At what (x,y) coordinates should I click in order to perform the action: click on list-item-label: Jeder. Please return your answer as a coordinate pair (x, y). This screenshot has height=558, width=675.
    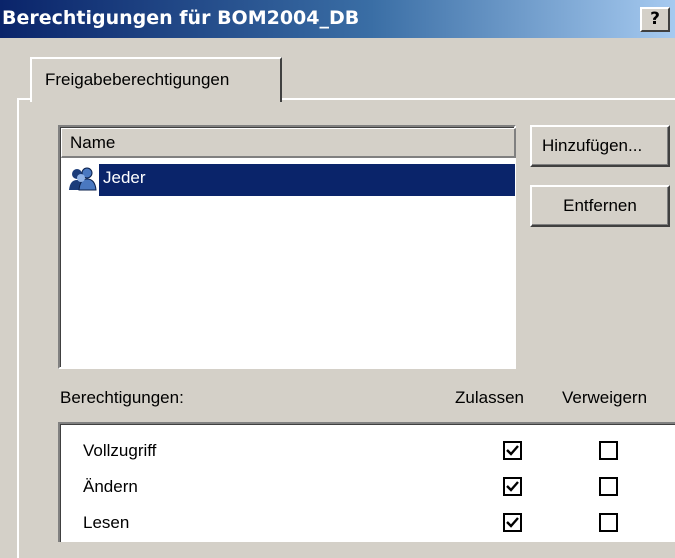
    Looking at the image, I should click on (307, 180).